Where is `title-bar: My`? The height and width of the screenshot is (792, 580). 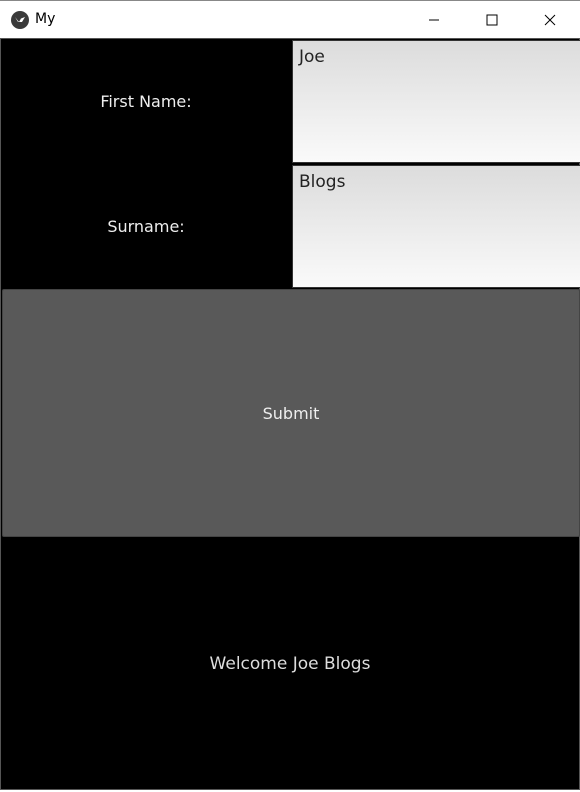 title-bar: My is located at coordinates (290, 19).